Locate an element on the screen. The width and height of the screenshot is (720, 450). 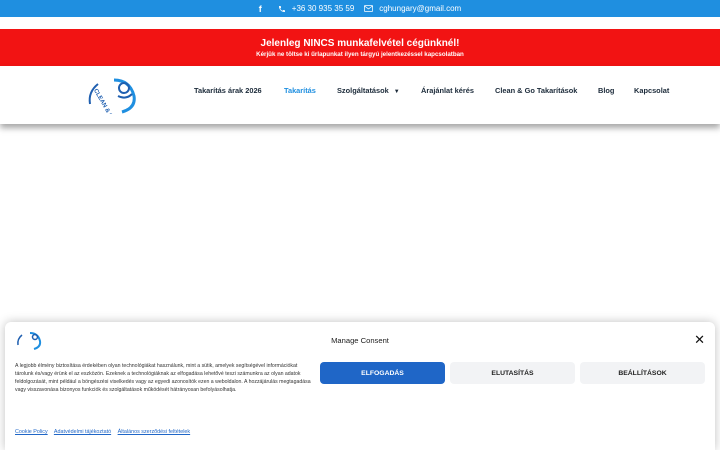
nav-item-clean-go: Clean & Go Takarítások is located at coordinates (536, 90).